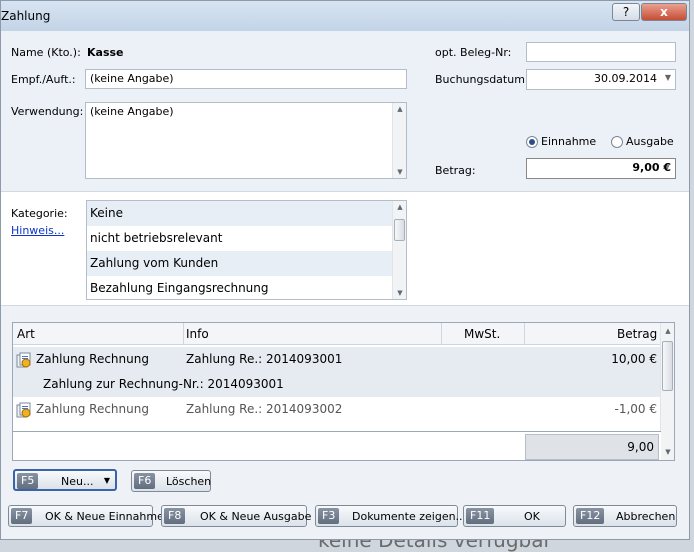  I want to click on ok-new-income-label: OK & Neue Einnahme, so click(104, 516).